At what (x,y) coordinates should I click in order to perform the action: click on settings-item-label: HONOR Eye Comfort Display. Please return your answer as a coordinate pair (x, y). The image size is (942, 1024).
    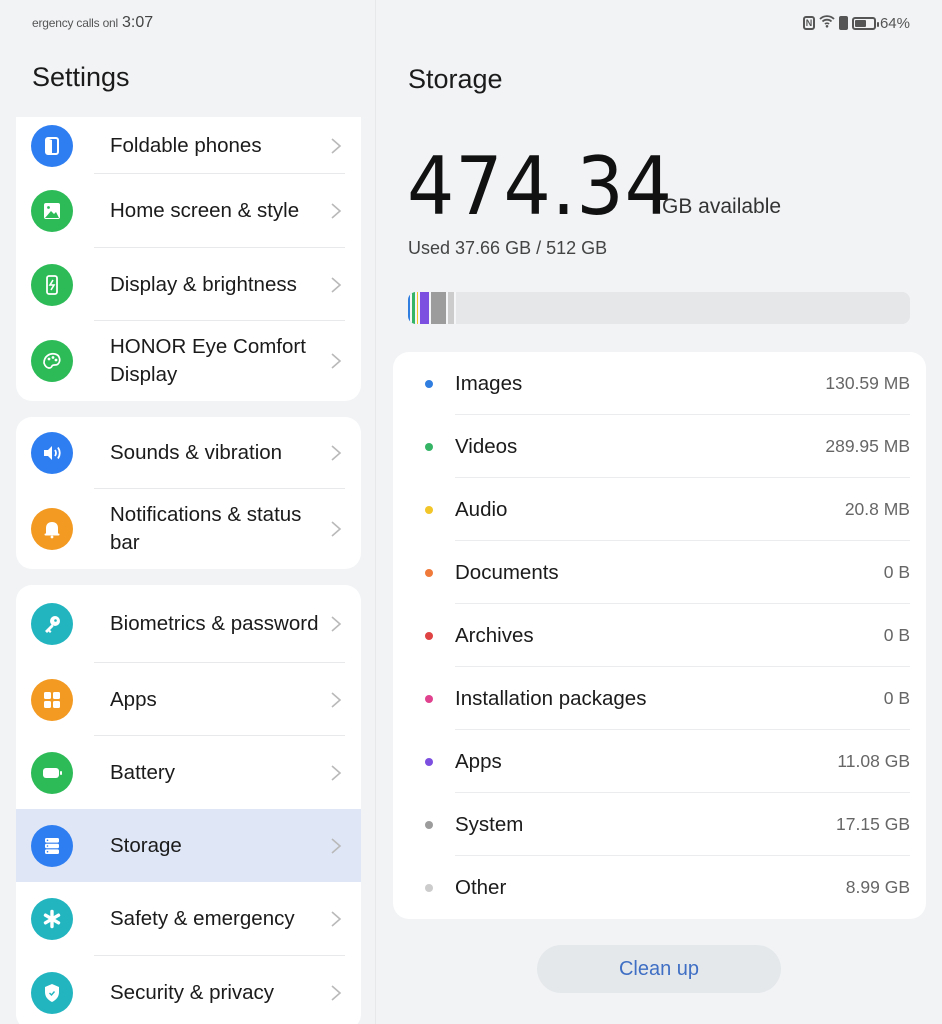
    Looking at the image, I should click on (208, 360).